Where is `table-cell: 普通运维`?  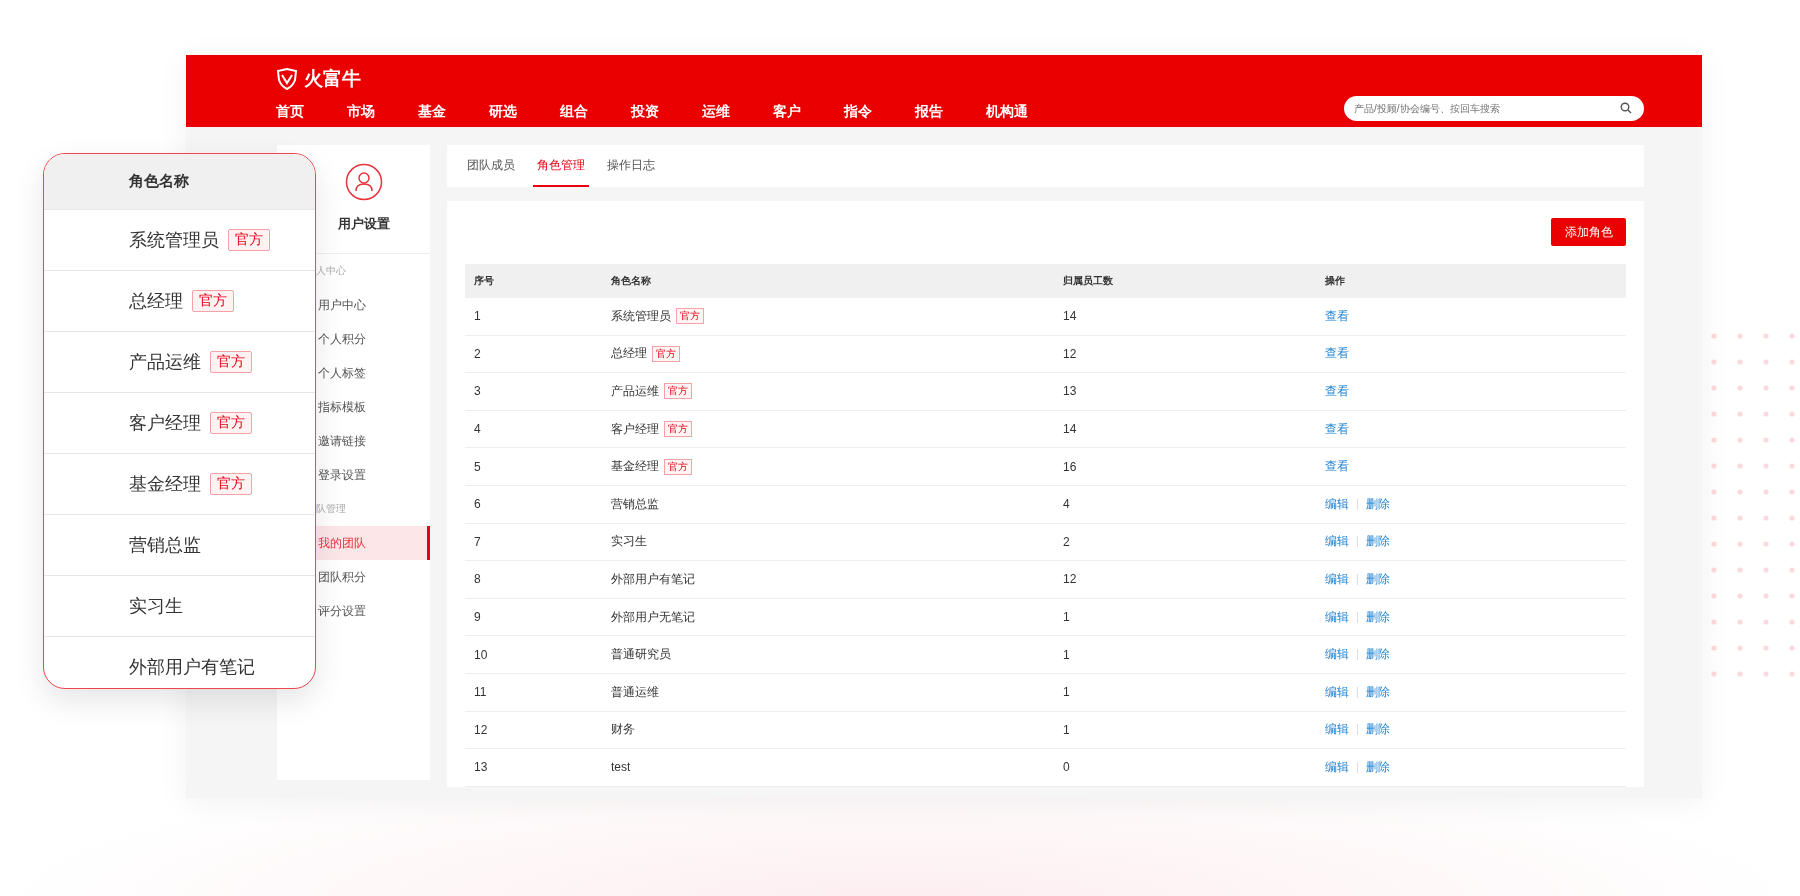
table-cell: 普通运维 is located at coordinates (635, 692).